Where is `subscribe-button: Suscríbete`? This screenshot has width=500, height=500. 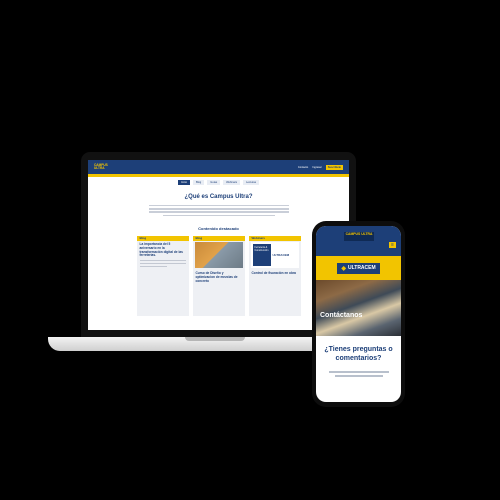
subscribe-button: Suscríbete is located at coordinates (334, 167).